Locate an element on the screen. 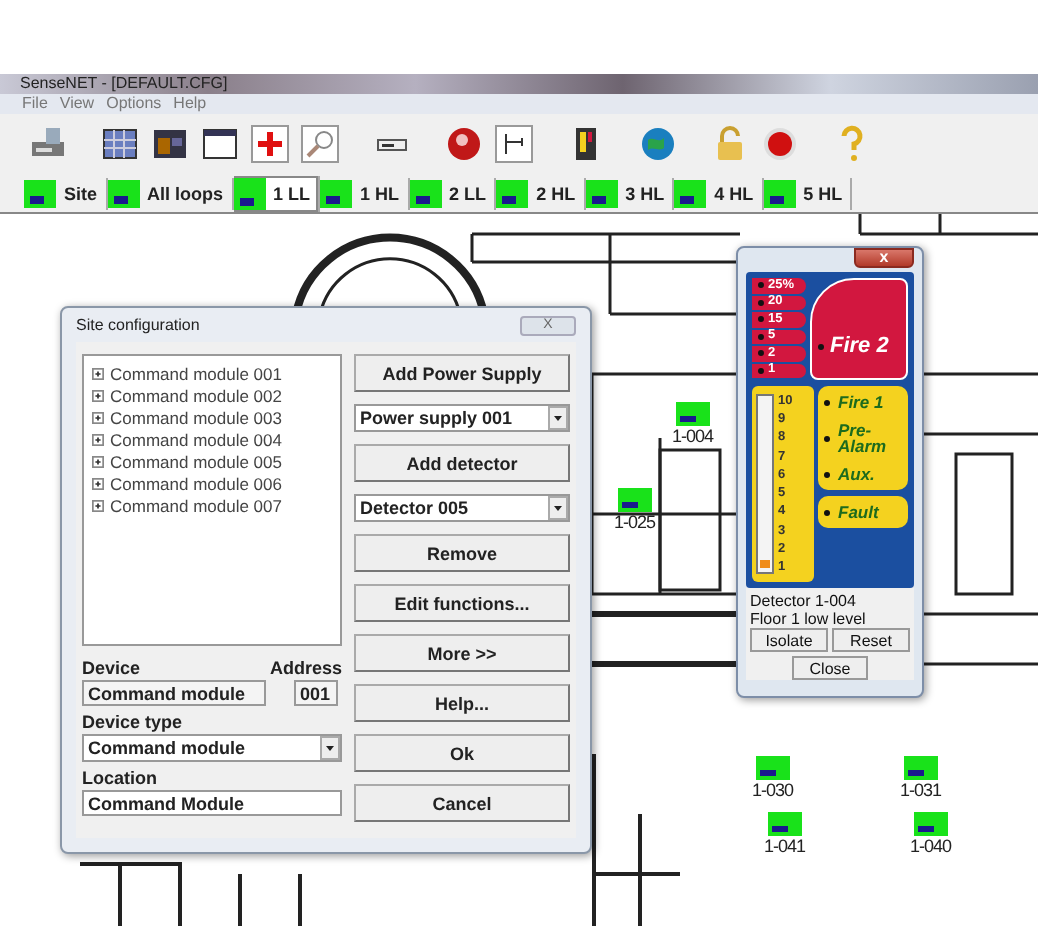 The image size is (1038, 926). fire-2-indicator: Fire 2 is located at coordinates (859, 329).